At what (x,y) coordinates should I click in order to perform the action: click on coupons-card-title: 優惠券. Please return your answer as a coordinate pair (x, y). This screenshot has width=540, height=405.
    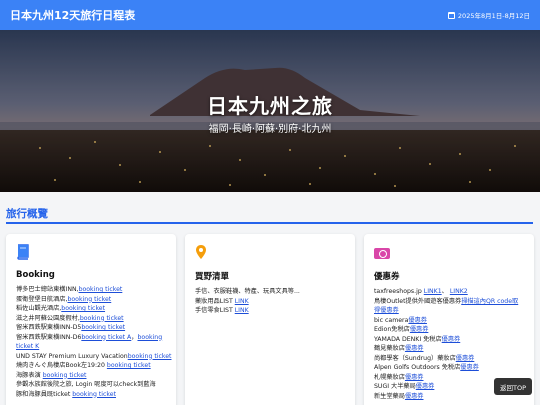
    Looking at the image, I should click on (387, 277).